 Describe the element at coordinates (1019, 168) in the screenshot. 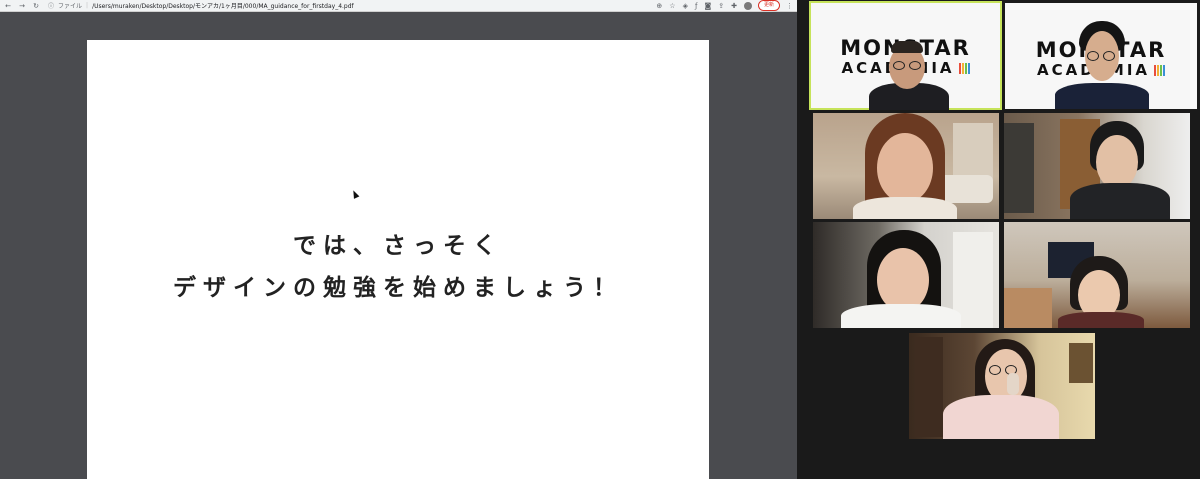

I see `bookshelf-background` at that location.